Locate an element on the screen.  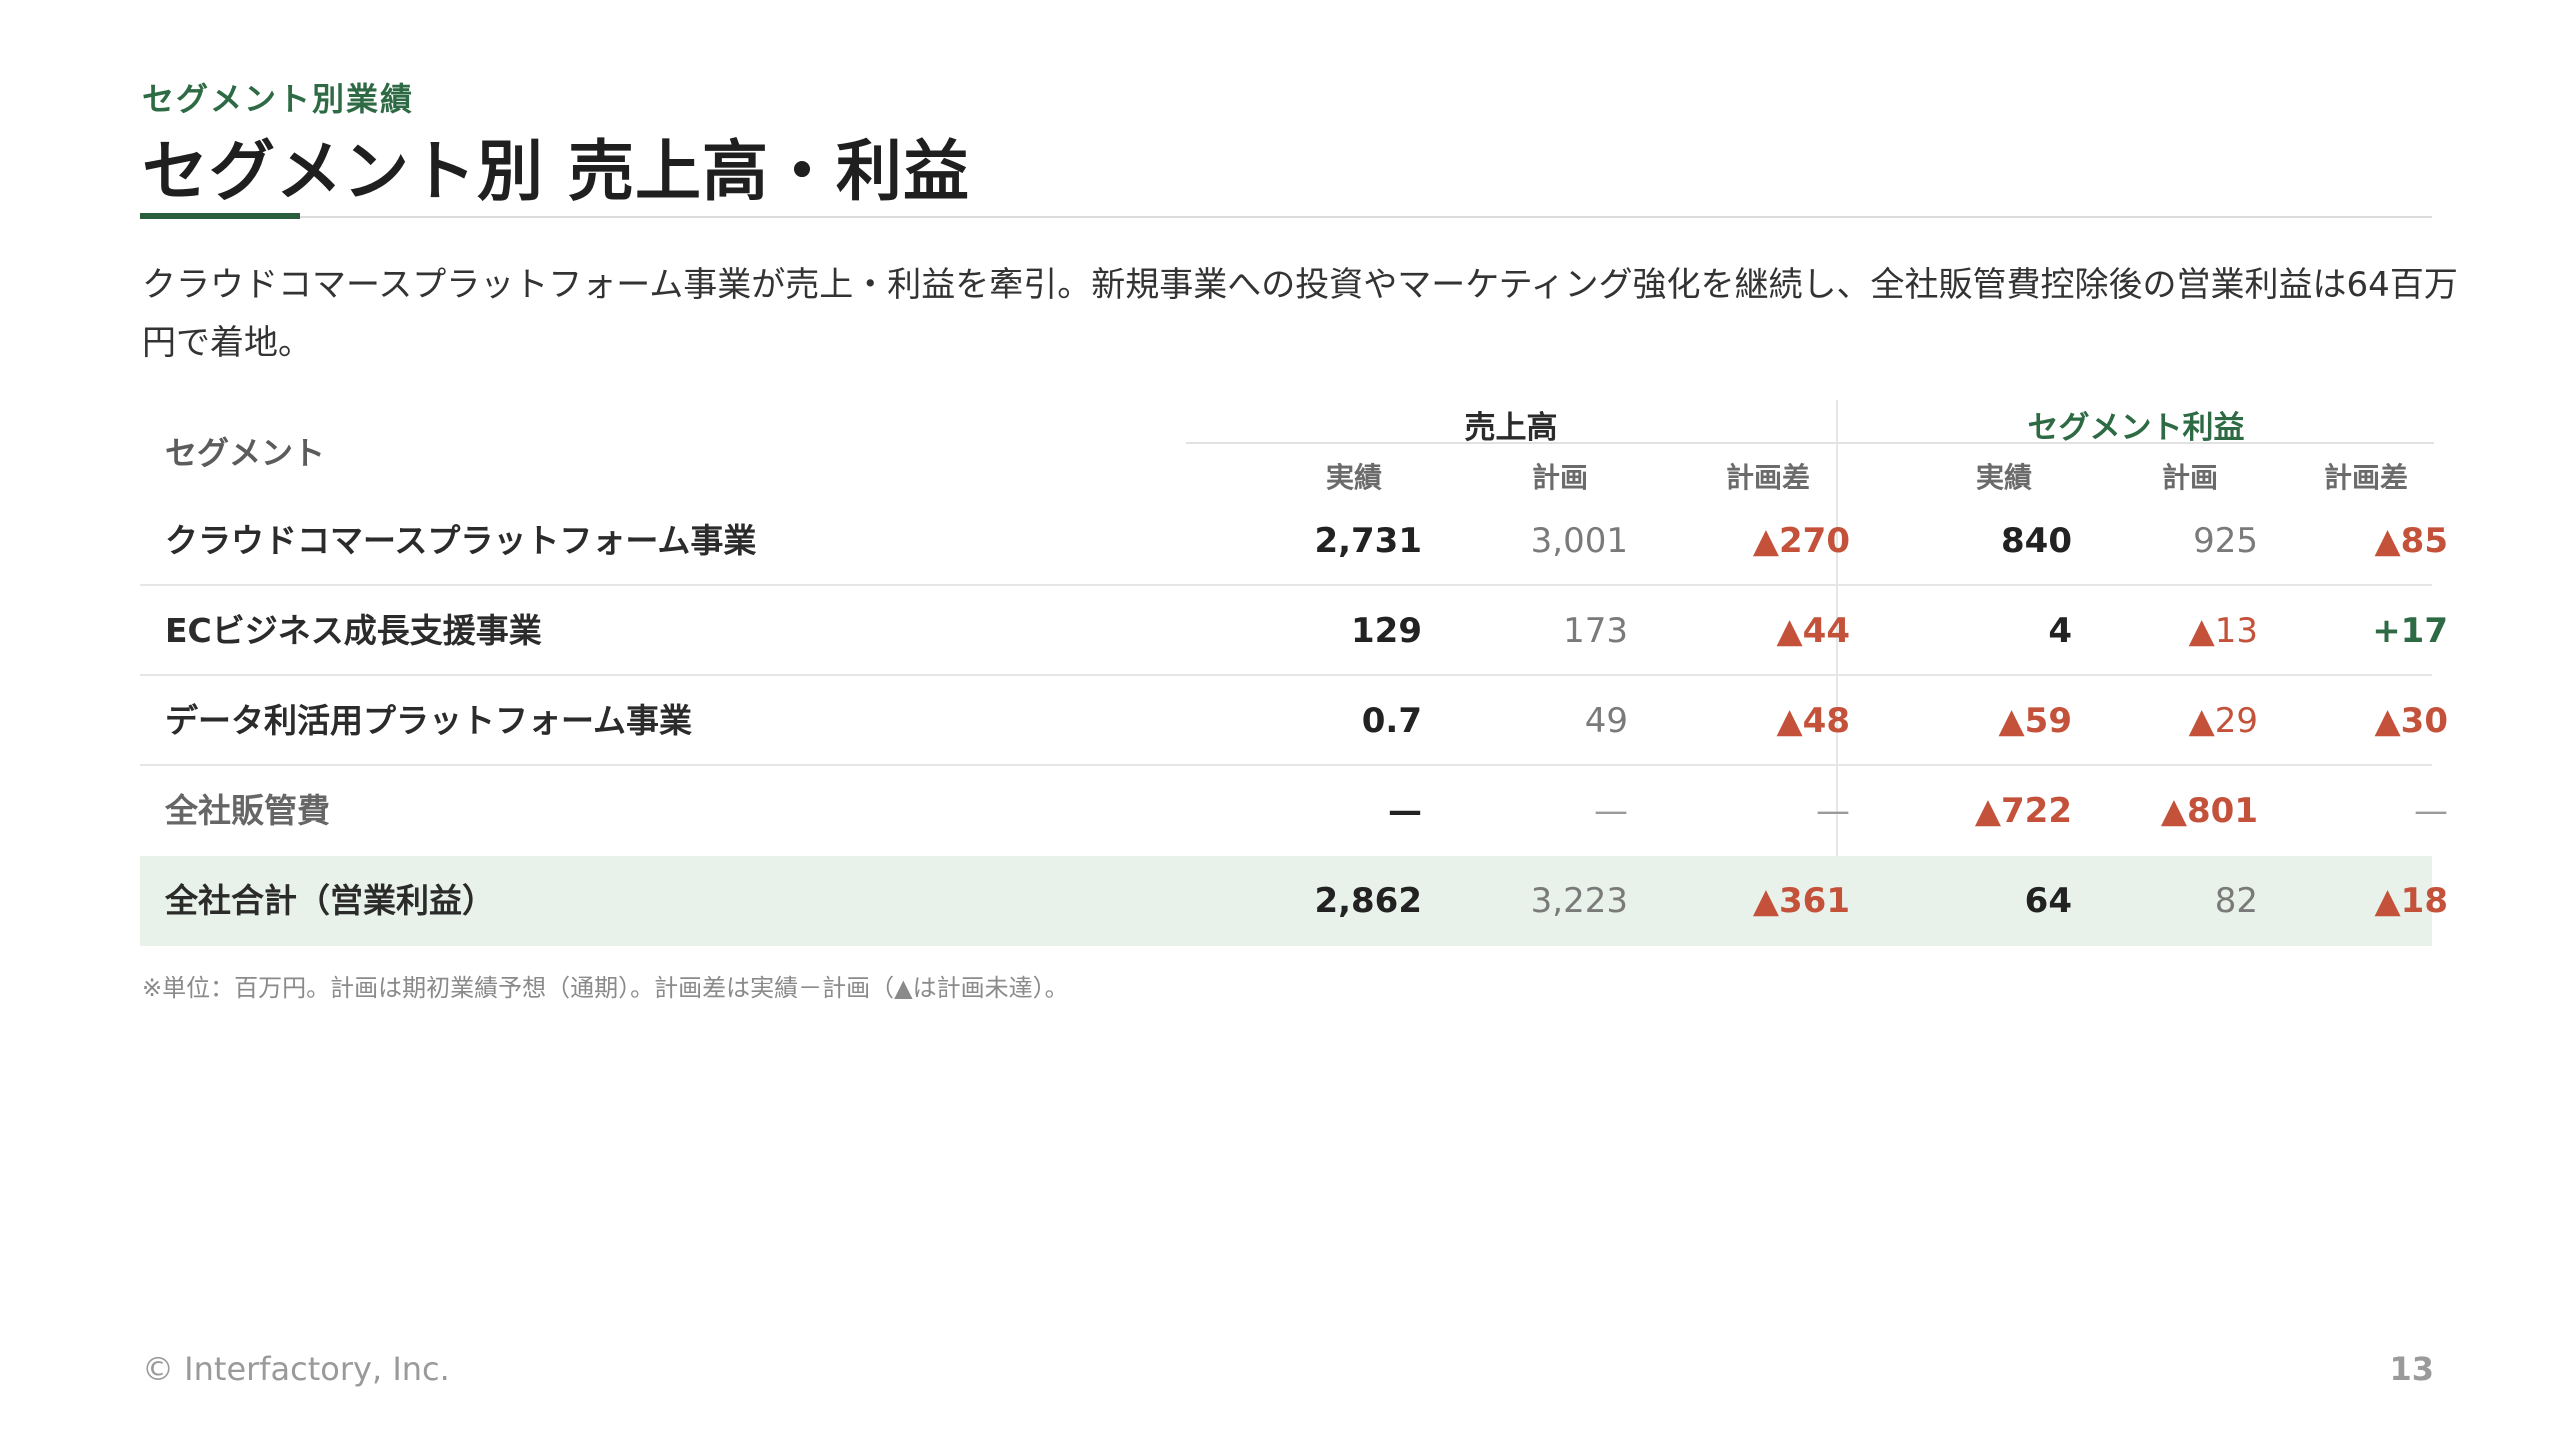
sub-header-sales-plan: 計画 is located at coordinates (1559, 477).